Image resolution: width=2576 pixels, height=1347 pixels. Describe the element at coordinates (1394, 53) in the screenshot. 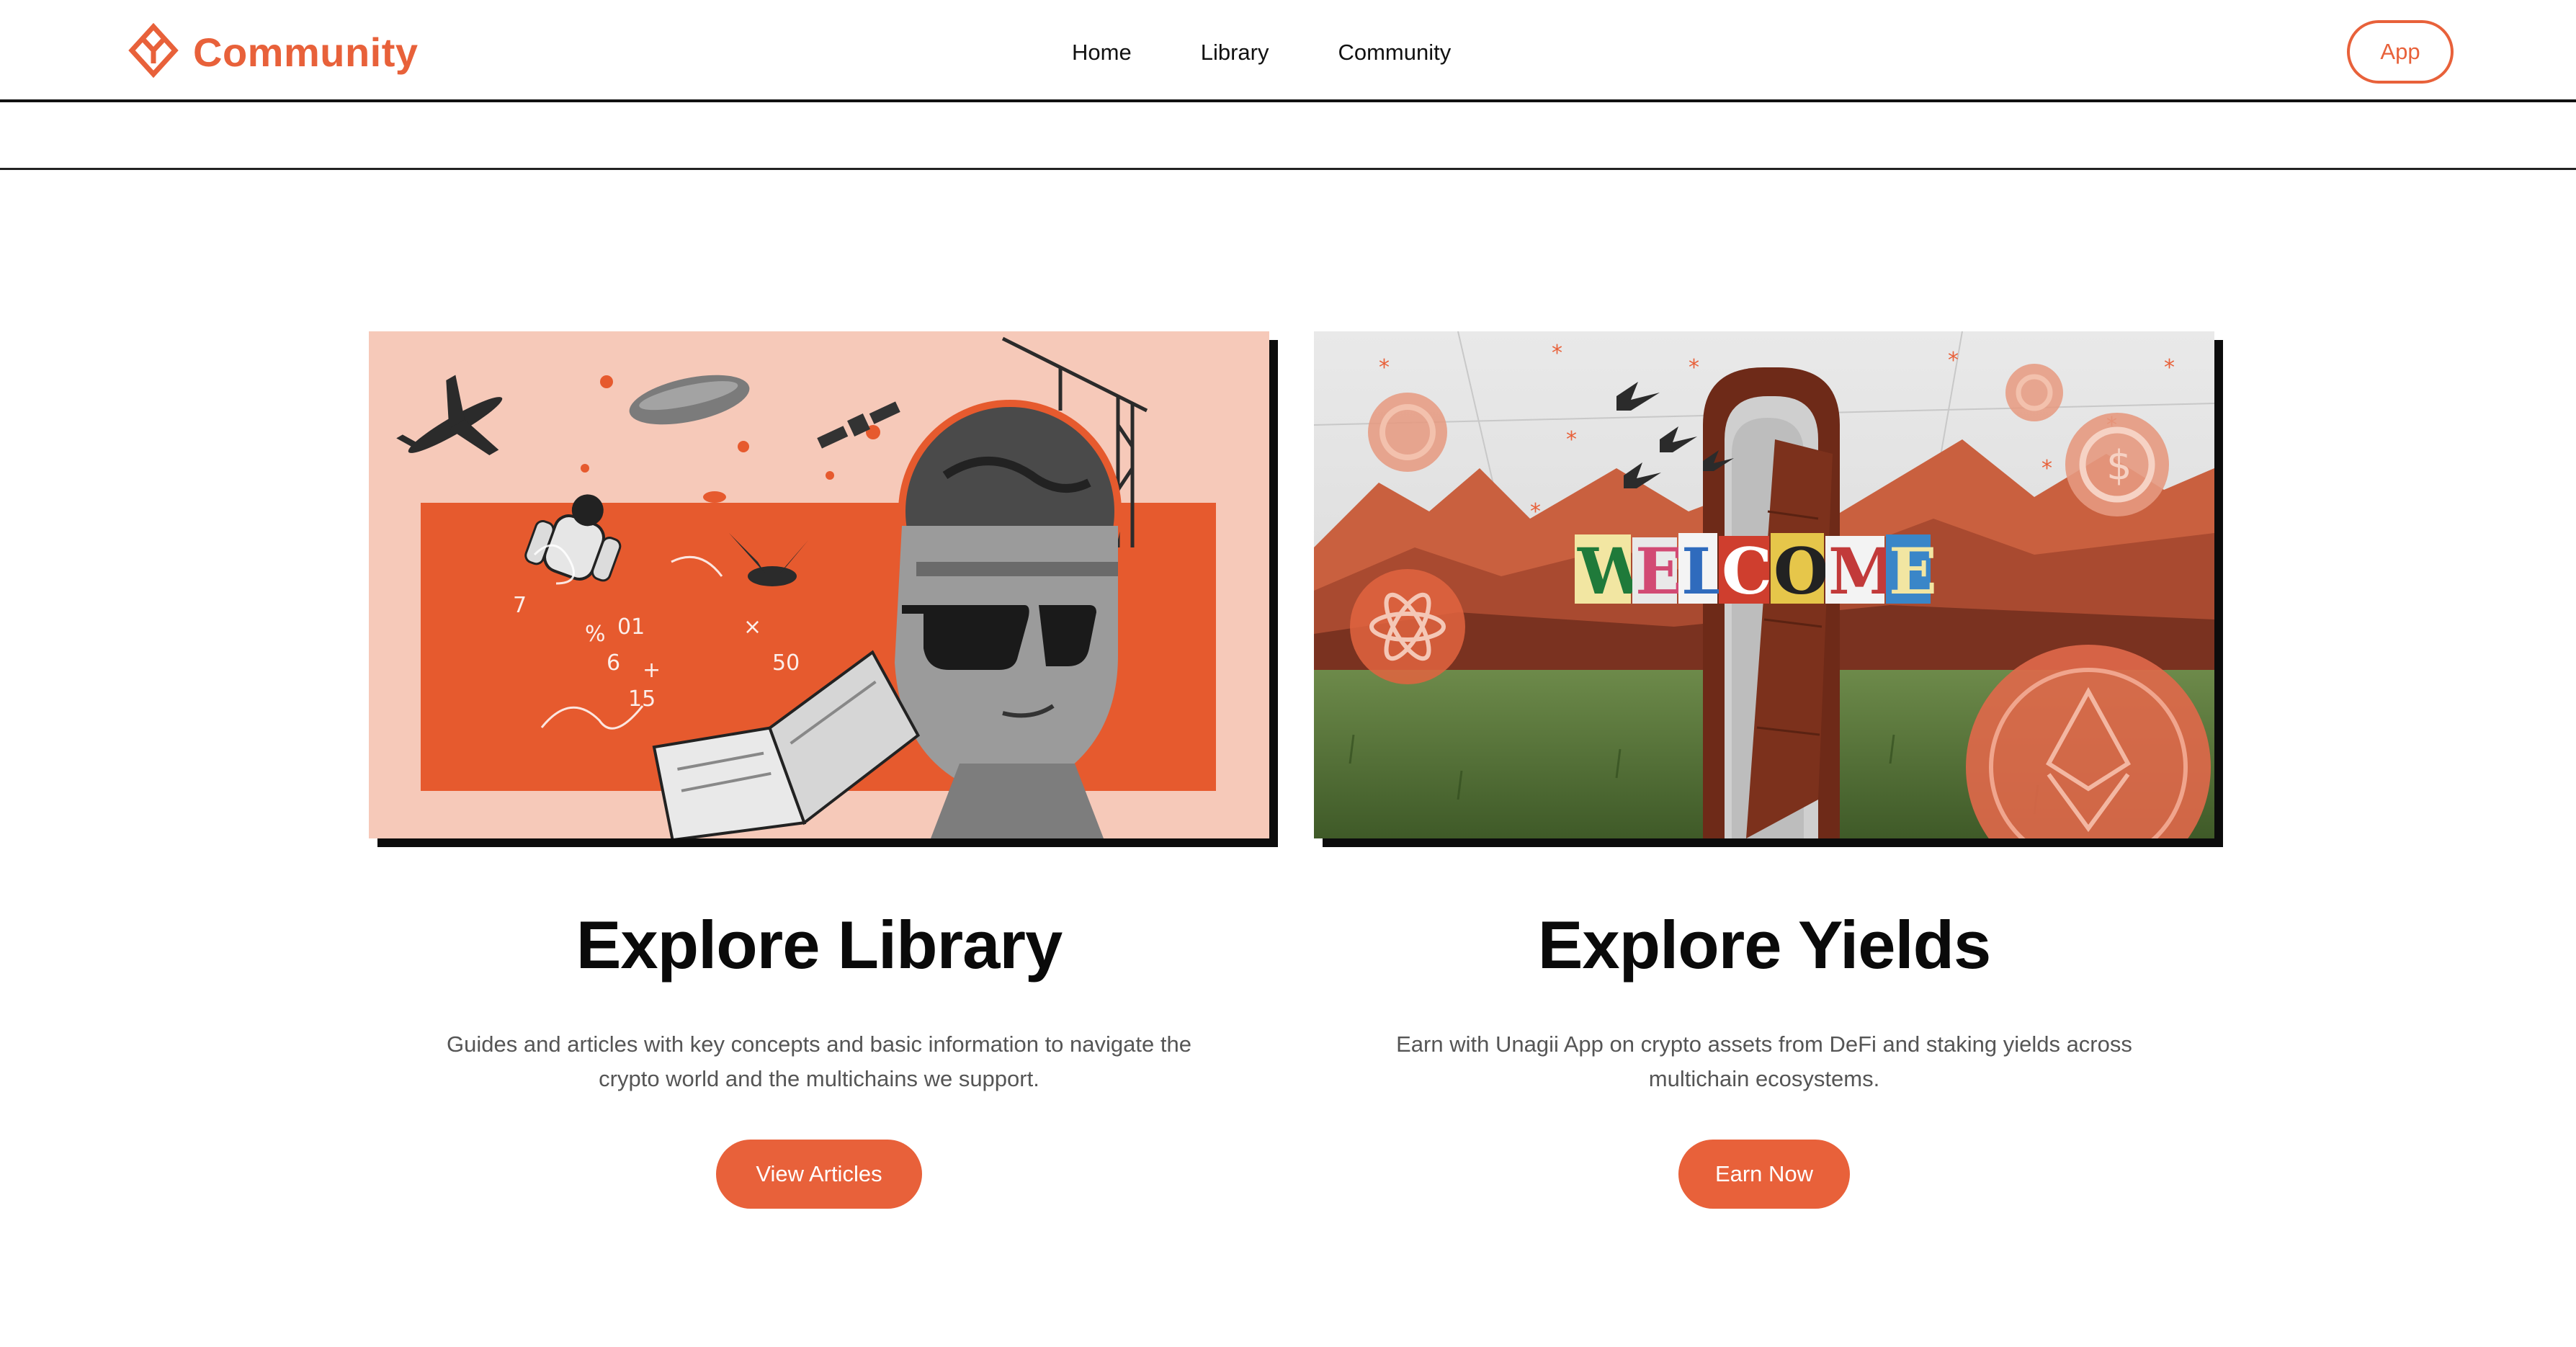

I see `nav-community: Community` at that location.